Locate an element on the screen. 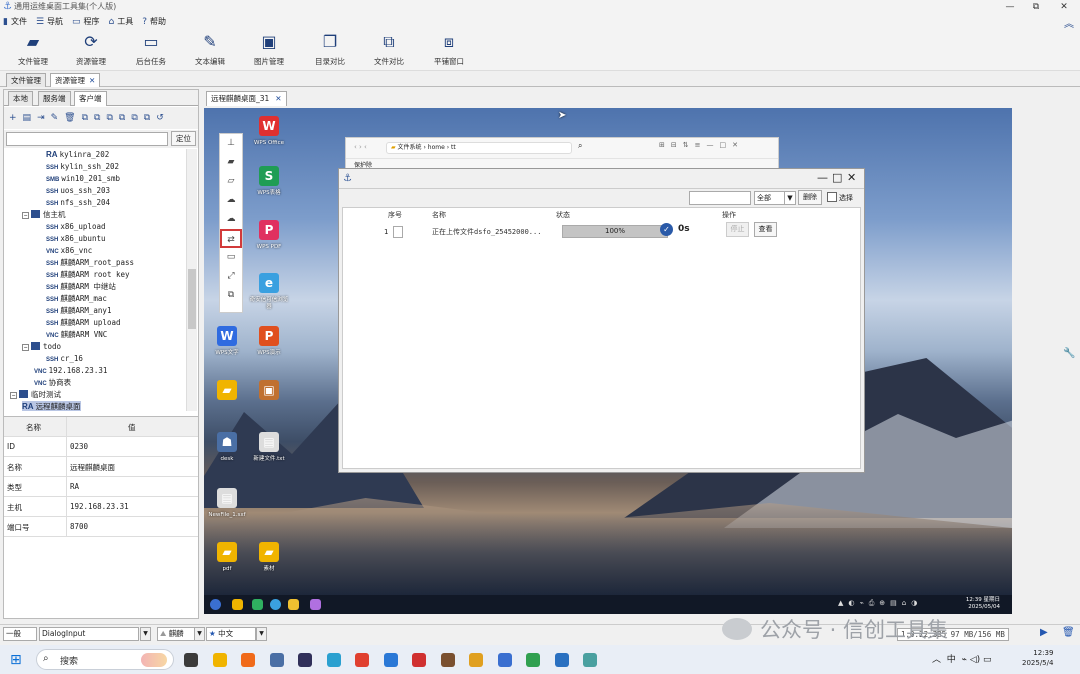  tab-file-manager: 文件管理 is located at coordinates (26, 80).